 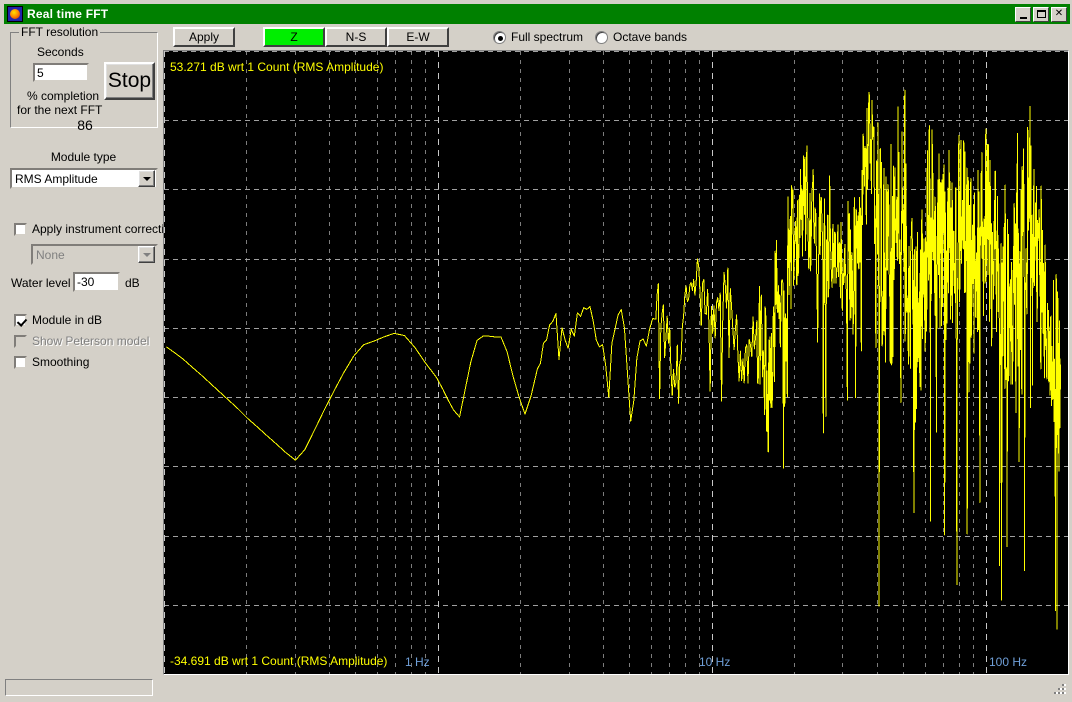 I want to click on show-peterson-model-checkbox: Show Peterson model, so click(x=81, y=341).